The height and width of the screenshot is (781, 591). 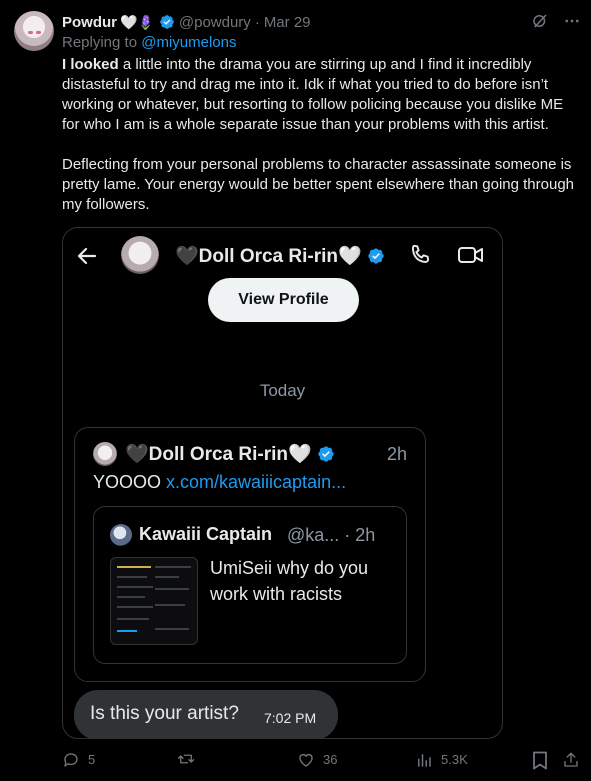 What do you see at coordinates (420, 255) in the screenshot?
I see `phone-call-icon` at bounding box center [420, 255].